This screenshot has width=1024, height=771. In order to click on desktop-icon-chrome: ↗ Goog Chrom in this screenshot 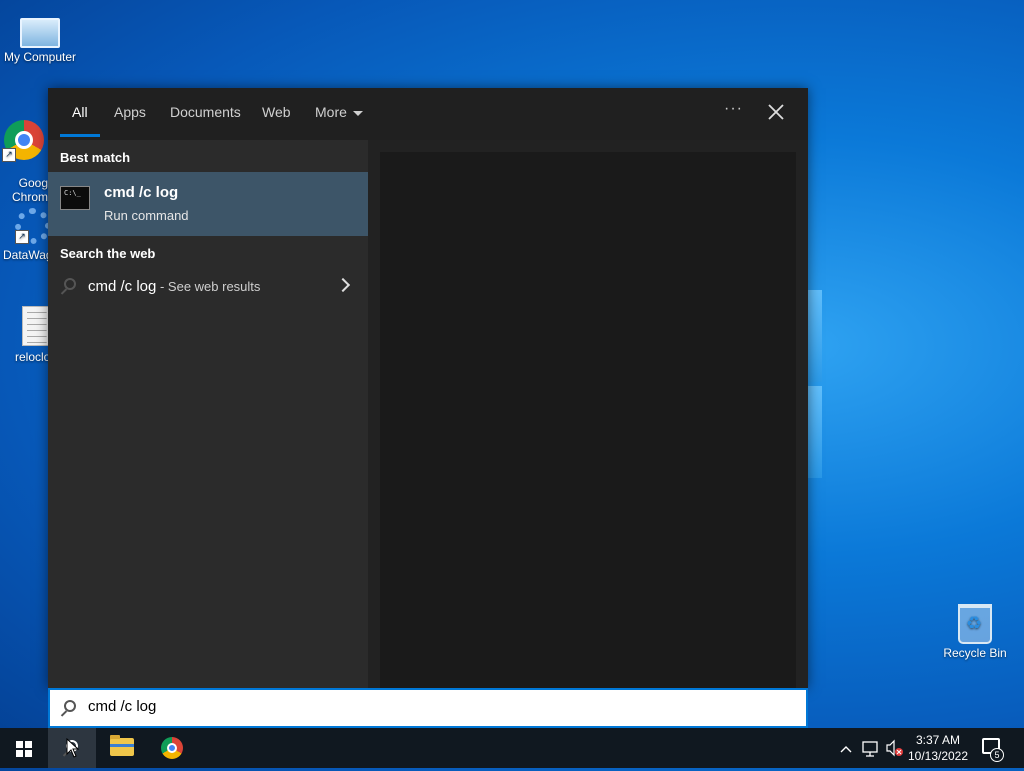, I will do `click(24, 162)`.